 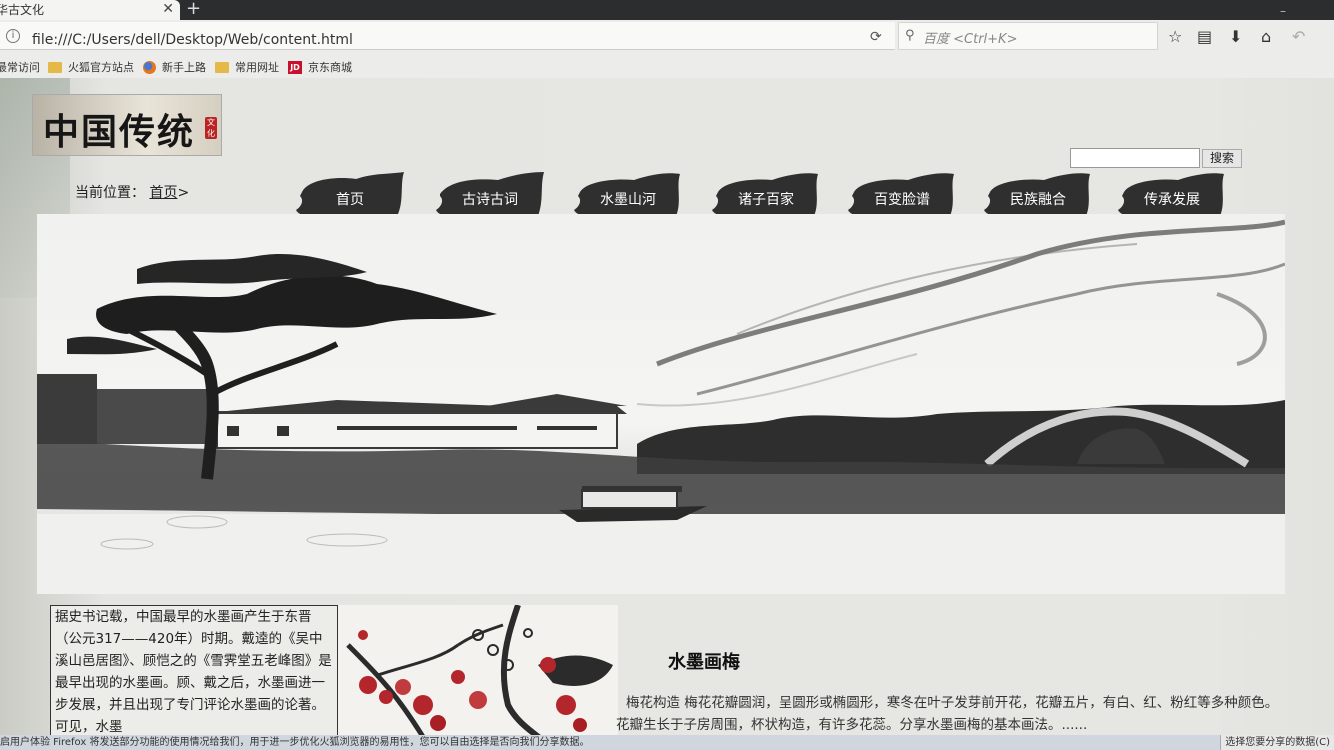 I want to click on home-icon: ⌂, so click(x=1266, y=36).